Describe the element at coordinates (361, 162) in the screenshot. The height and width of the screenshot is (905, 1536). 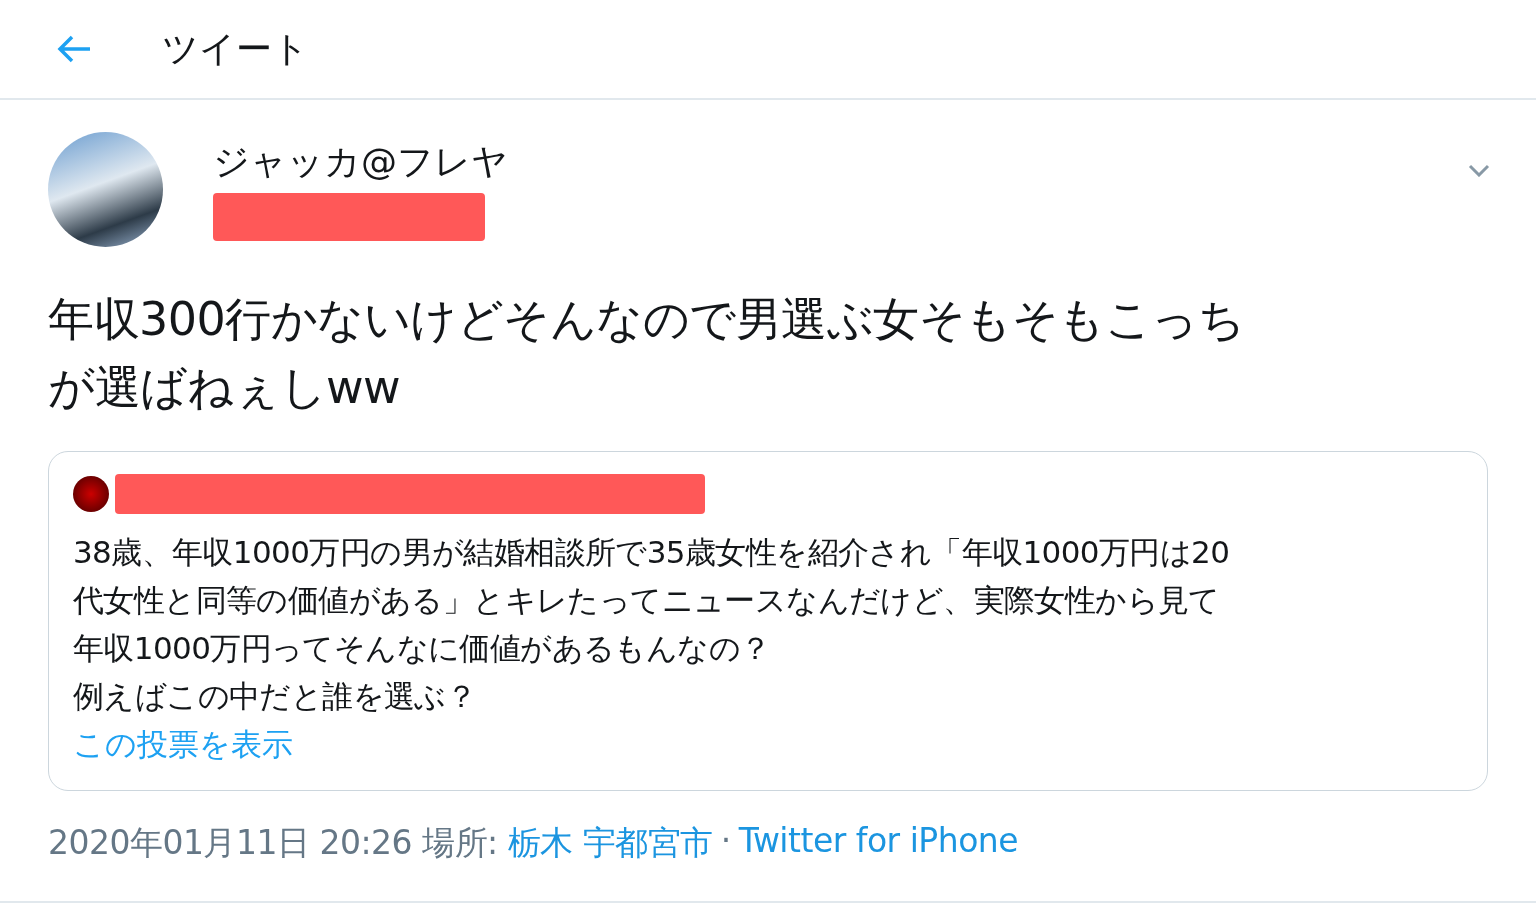
I see `display-name: ジャッカ@フレヤ` at that location.